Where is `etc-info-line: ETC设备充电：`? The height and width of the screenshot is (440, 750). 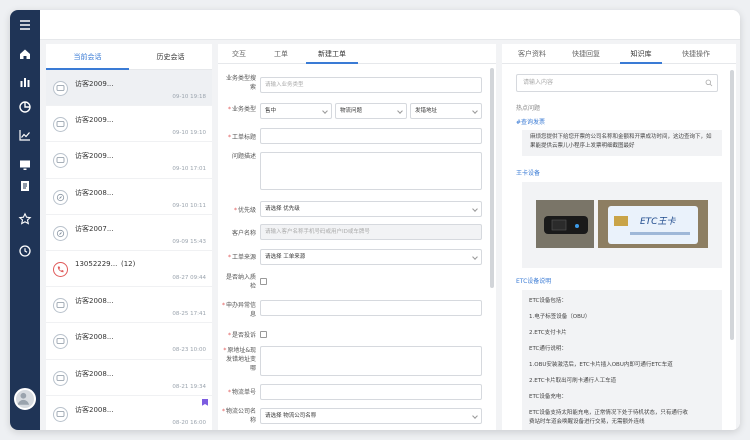
etc-info-line: ETC设备充电： is located at coordinates (548, 397).